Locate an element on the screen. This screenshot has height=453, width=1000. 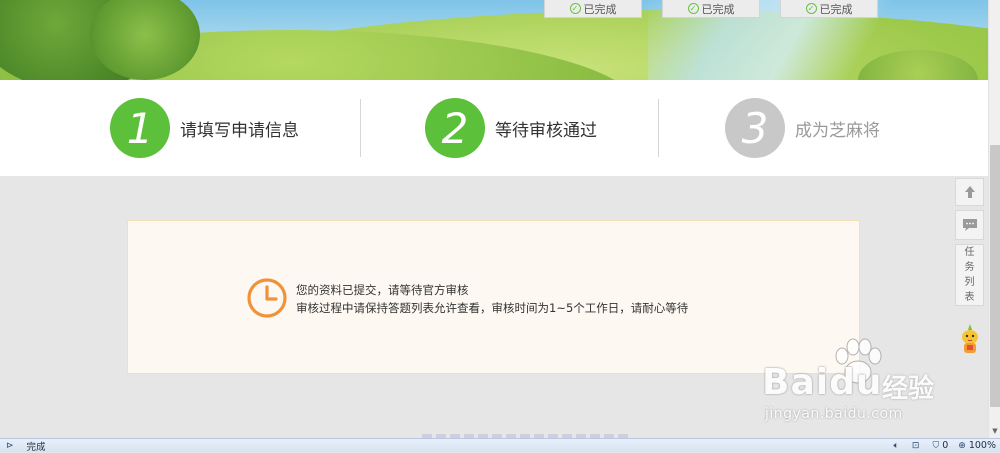
watermark-url: jingyan.baidu.com is located at coordinates (834, 414).